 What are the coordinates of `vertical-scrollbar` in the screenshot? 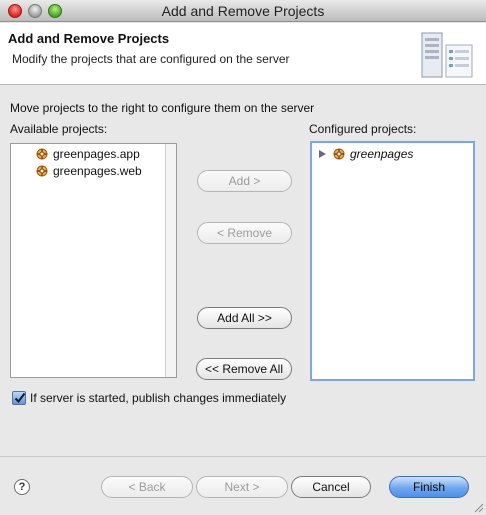 It's located at (170, 260).